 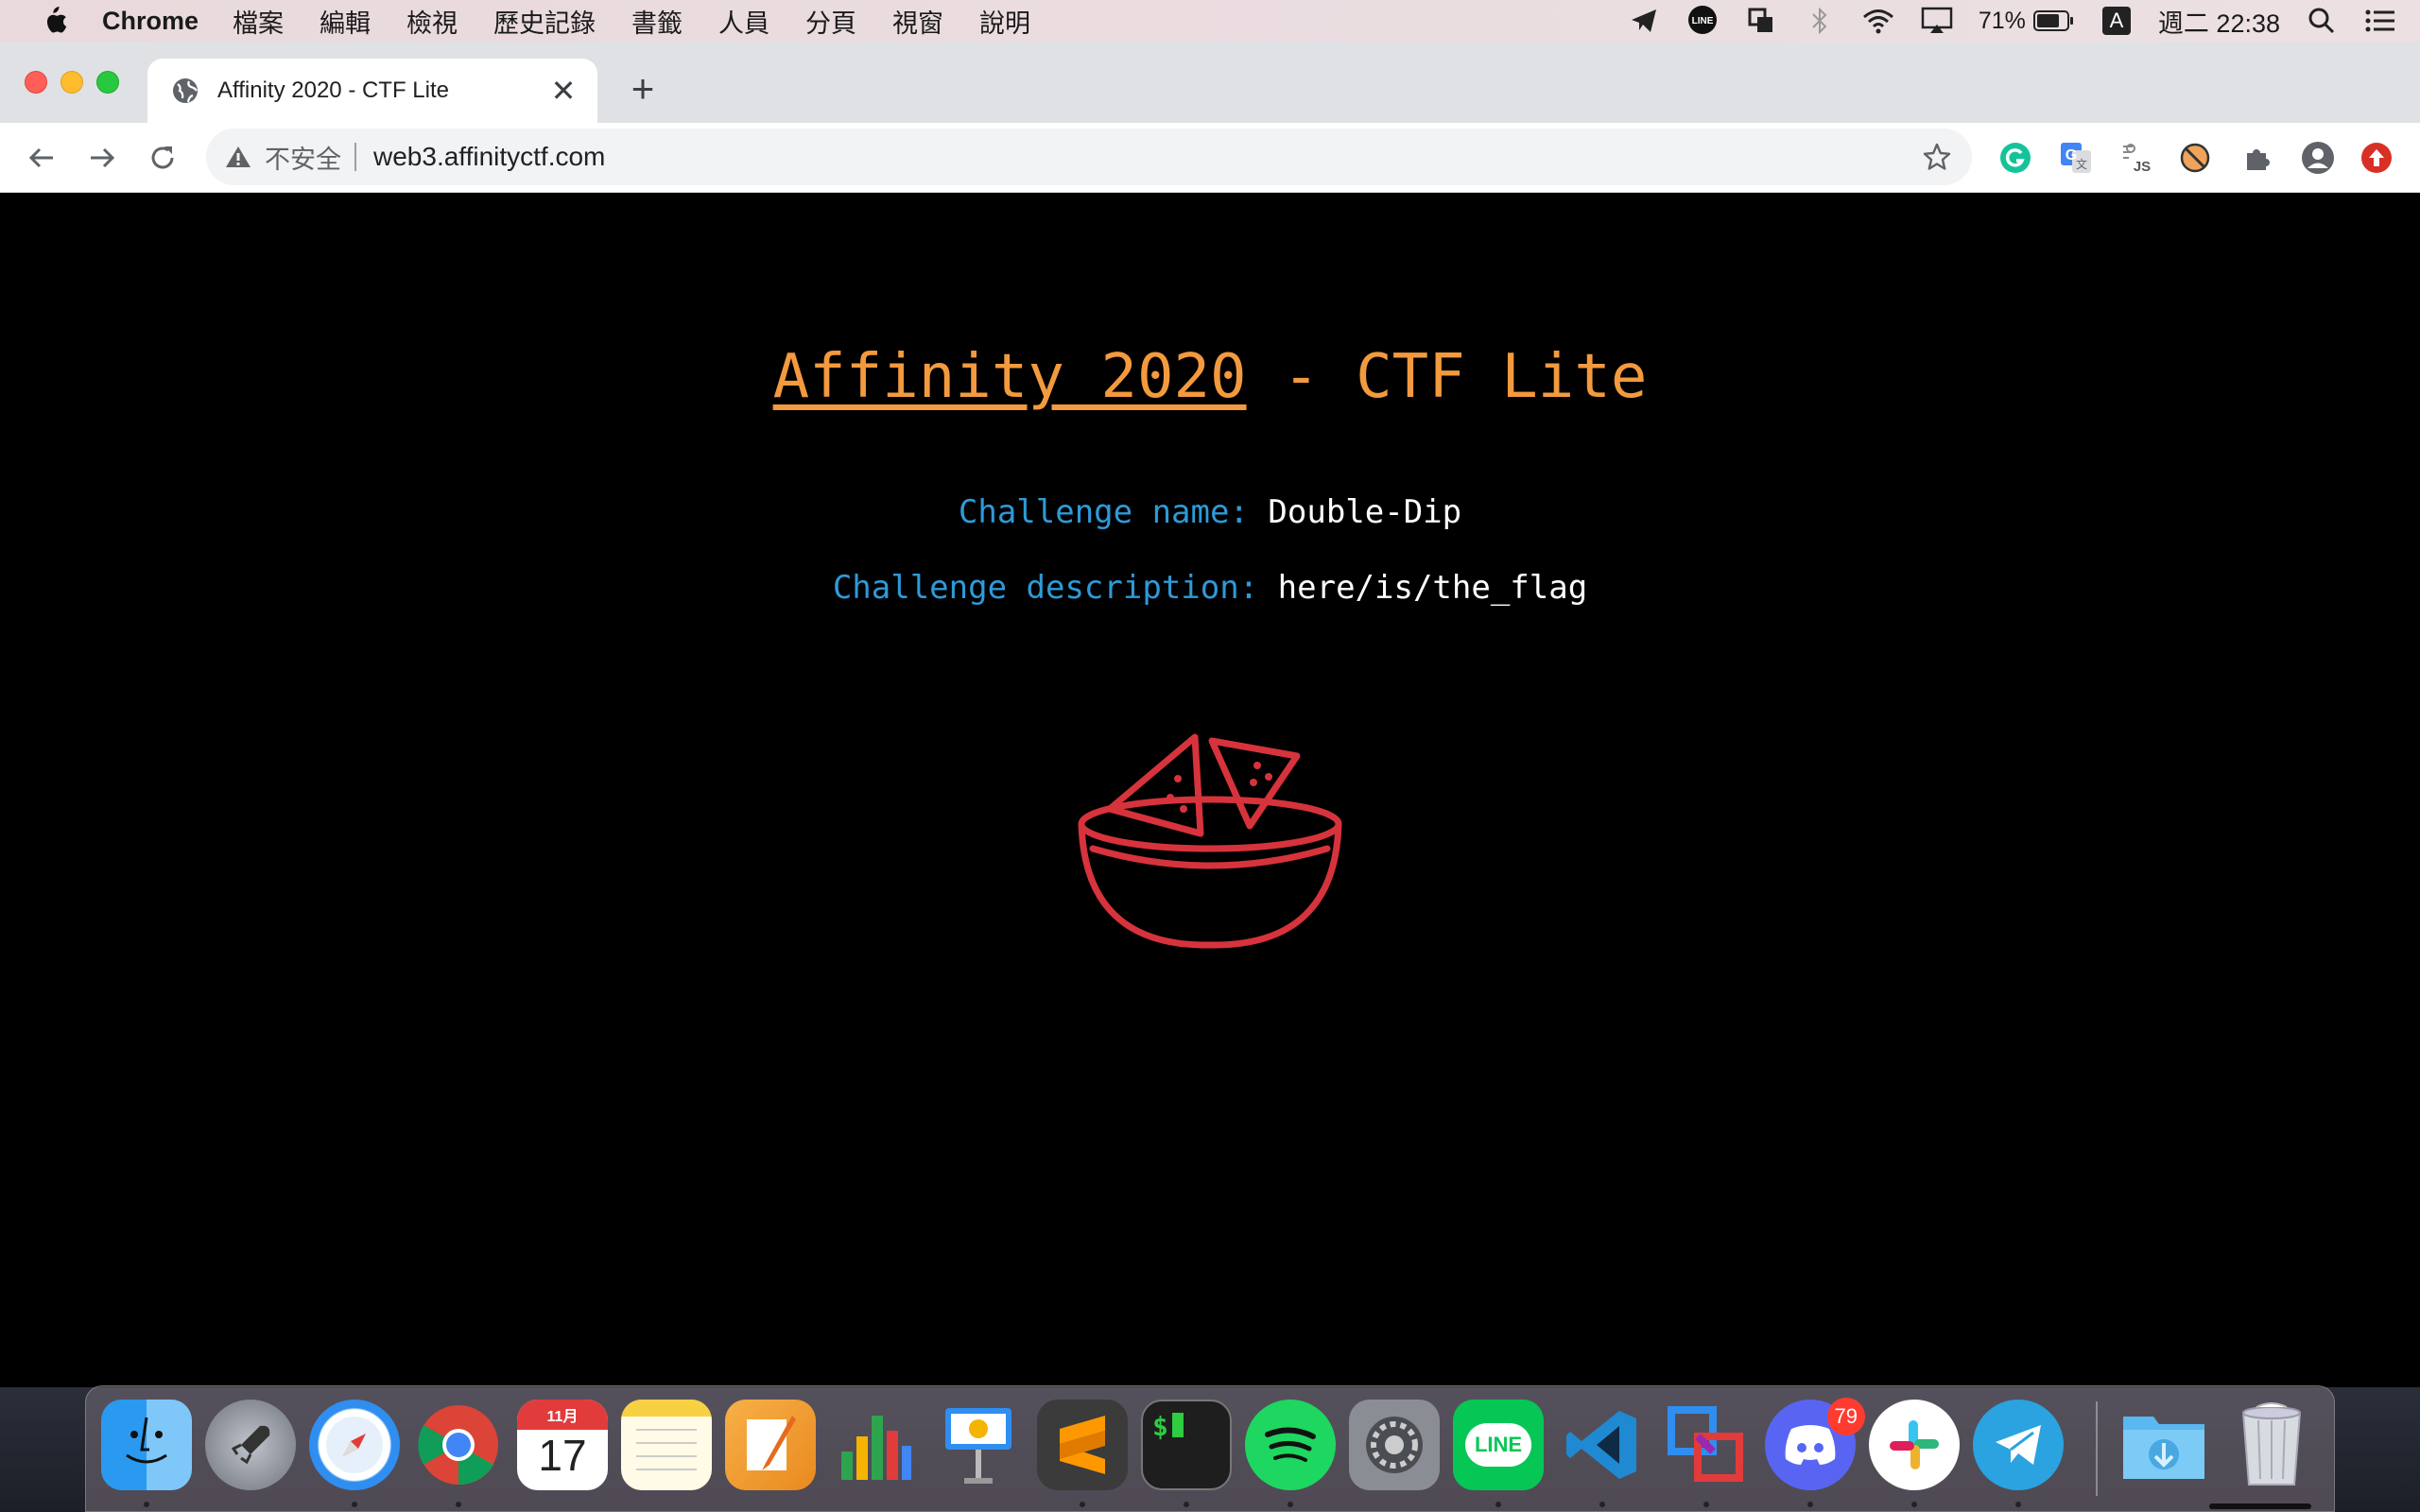 I want to click on menubar-clock: 週二 22:38, so click(x=2219, y=21).